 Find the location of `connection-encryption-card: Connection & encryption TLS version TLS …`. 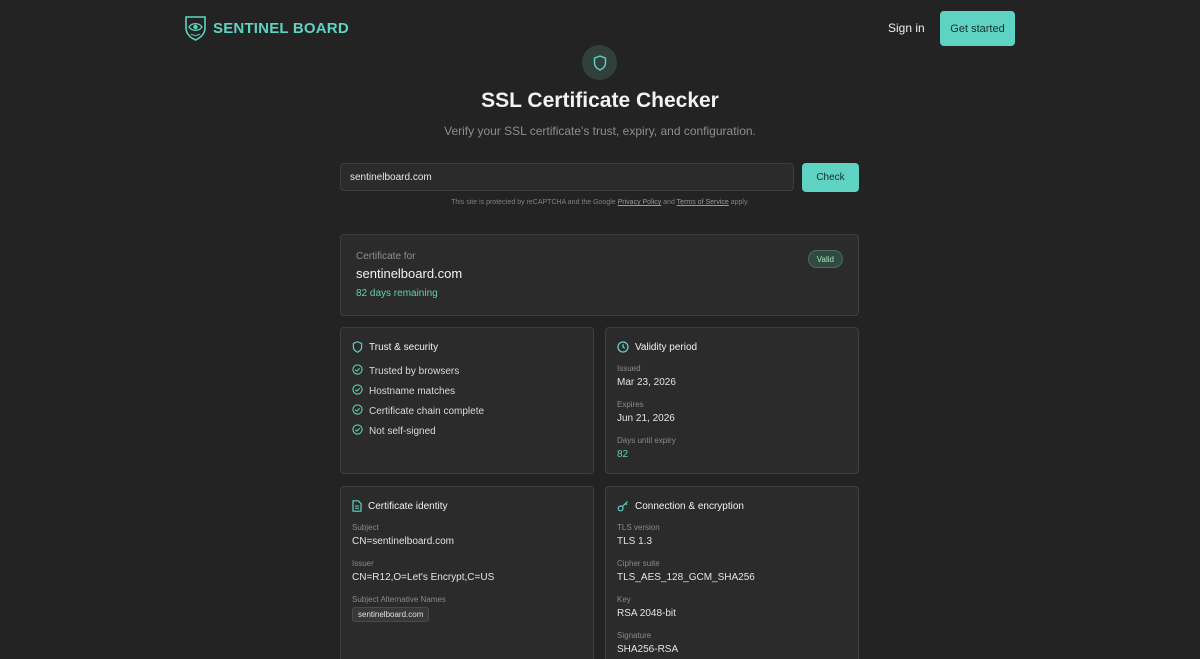

connection-encryption-card: Connection & encryption TLS version TLS … is located at coordinates (732, 572).